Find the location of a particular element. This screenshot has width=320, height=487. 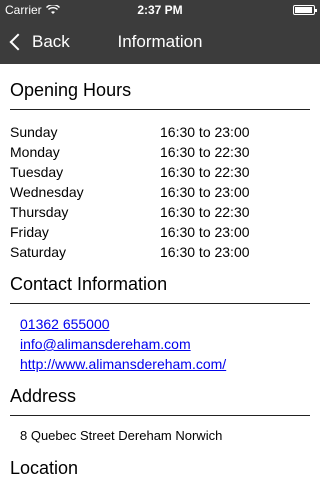

hours-row: Thursday 16:30 to 22:30 is located at coordinates (160, 212).